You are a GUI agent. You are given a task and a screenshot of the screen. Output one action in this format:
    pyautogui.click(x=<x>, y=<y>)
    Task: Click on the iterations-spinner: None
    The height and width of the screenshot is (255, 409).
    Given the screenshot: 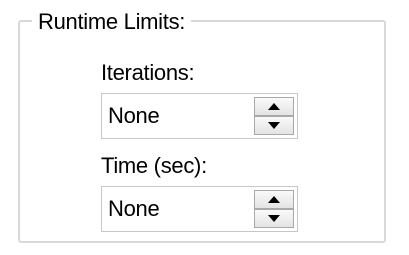 What is the action you would take?
    pyautogui.click(x=199, y=116)
    